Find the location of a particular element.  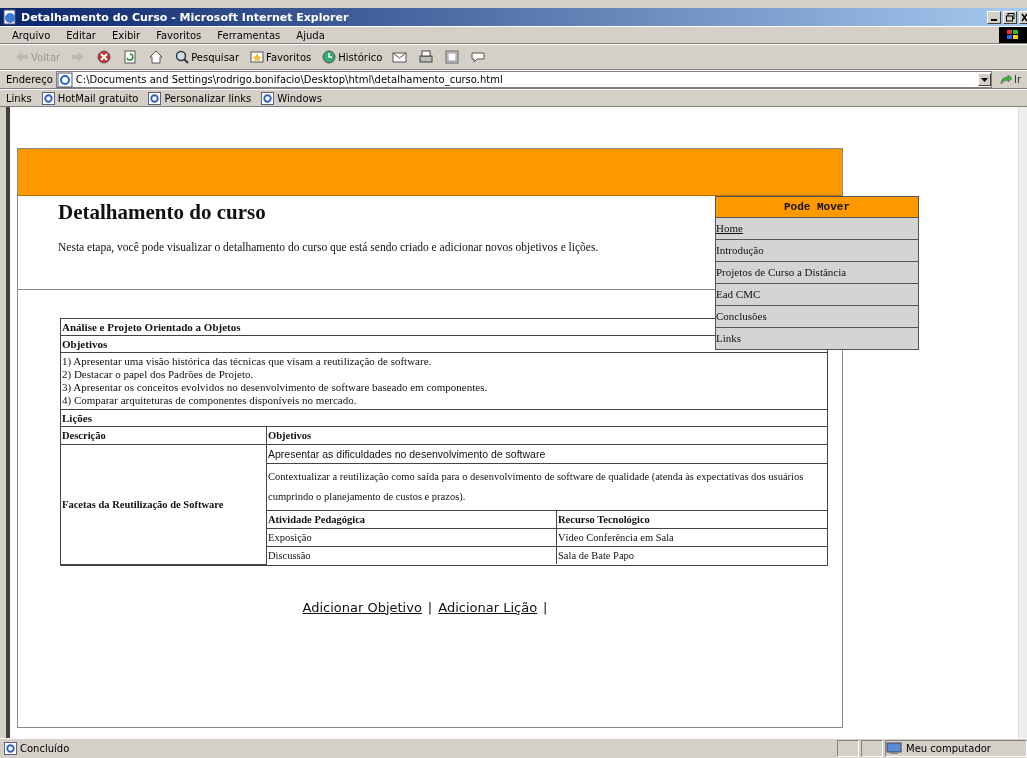

scrollbar is located at coordinates (1022, 422).